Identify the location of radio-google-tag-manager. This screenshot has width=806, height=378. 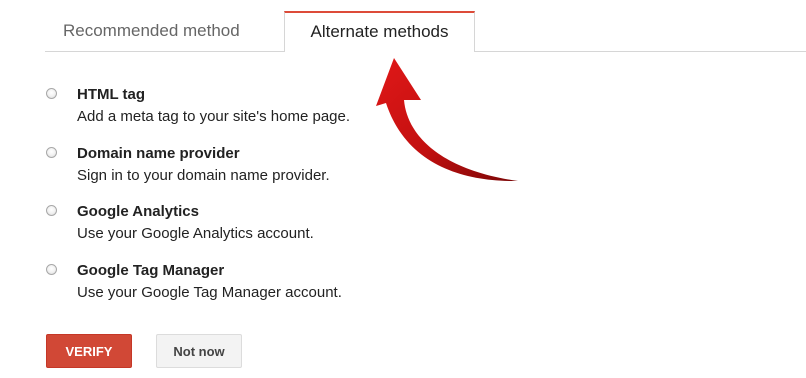
(51, 269).